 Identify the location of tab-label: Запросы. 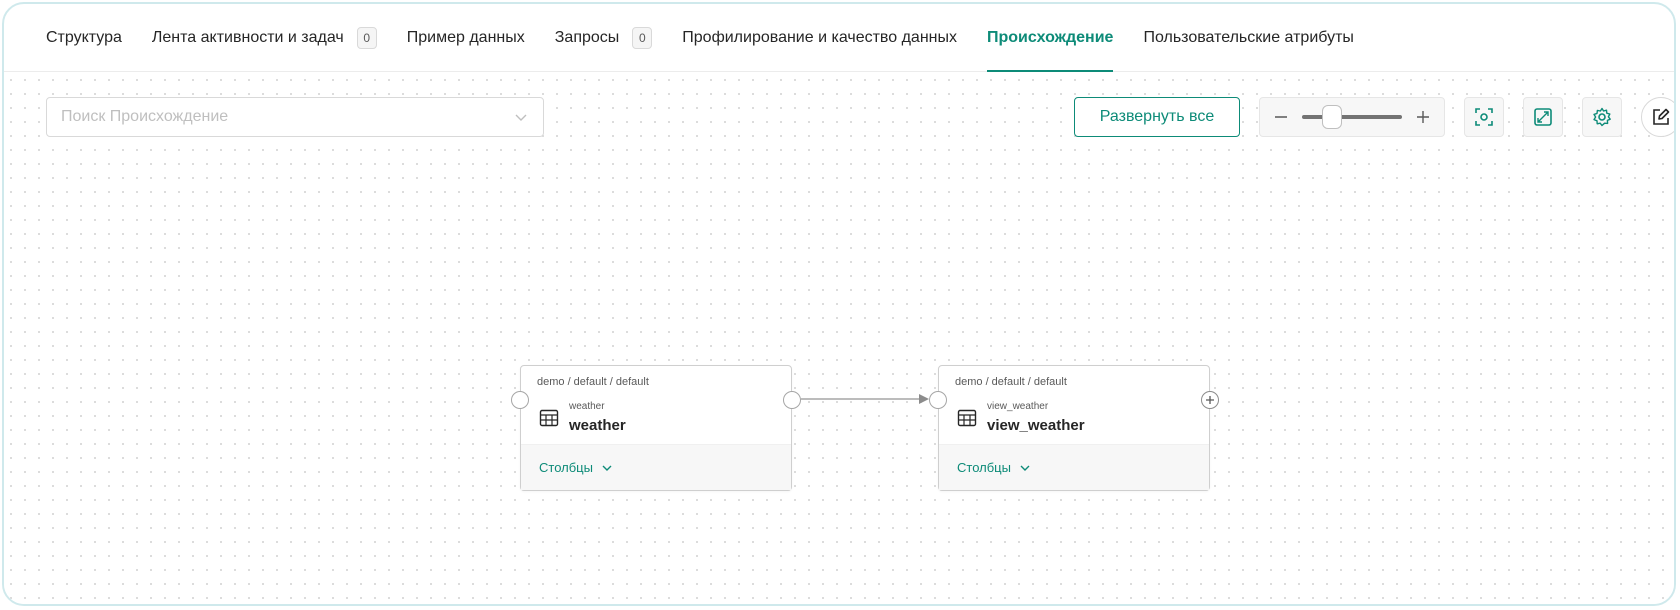
(587, 37).